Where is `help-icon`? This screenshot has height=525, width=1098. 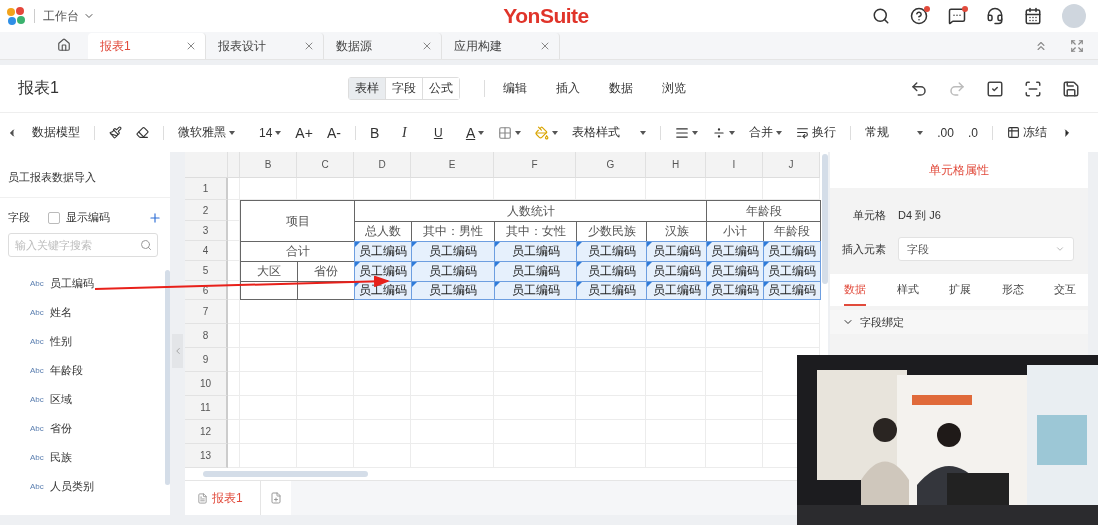
help-icon is located at coordinates (919, 16).